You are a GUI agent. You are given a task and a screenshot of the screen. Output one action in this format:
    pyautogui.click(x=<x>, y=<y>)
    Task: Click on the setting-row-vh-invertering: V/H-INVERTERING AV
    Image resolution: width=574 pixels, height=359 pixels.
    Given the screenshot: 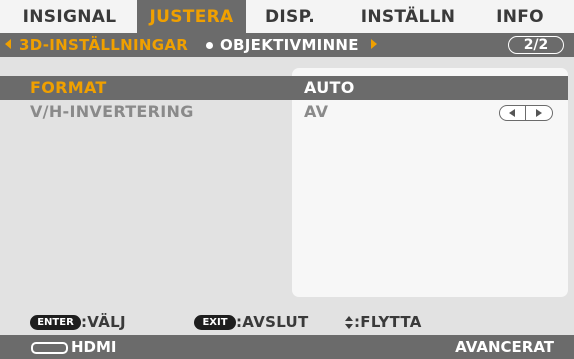 What is the action you would take?
    pyautogui.click(x=284, y=112)
    